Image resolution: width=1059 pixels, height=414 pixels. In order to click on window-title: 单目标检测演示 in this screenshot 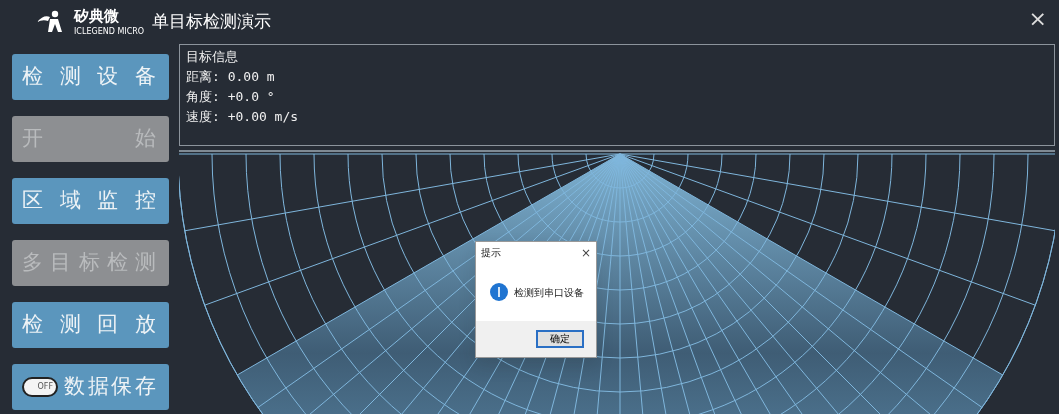, I will do `click(212, 22)`.